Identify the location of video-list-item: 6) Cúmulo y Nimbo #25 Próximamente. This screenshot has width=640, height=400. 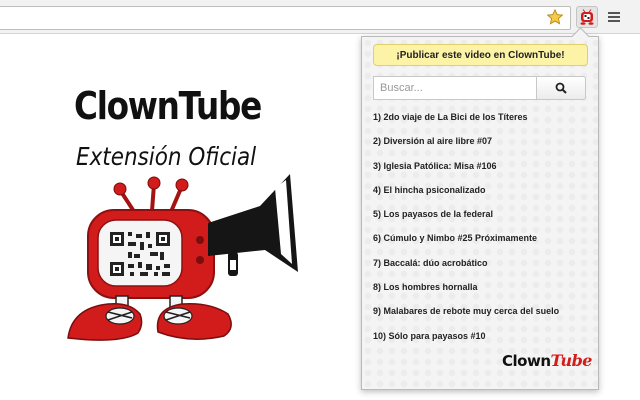
(484, 242).